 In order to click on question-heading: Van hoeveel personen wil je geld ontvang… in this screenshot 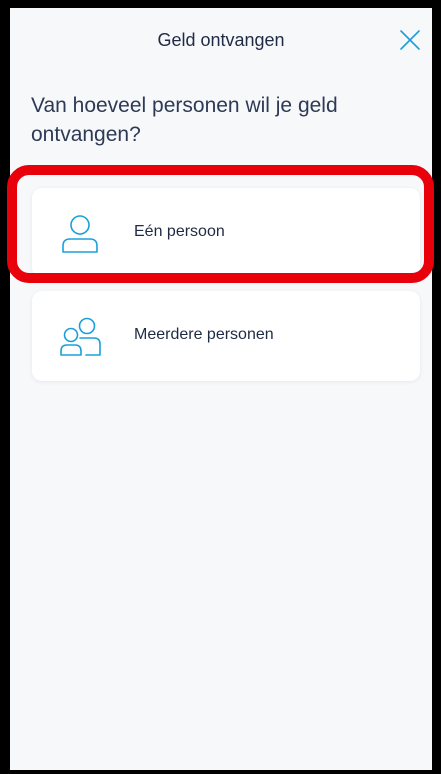, I will do `click(184, 120)`.